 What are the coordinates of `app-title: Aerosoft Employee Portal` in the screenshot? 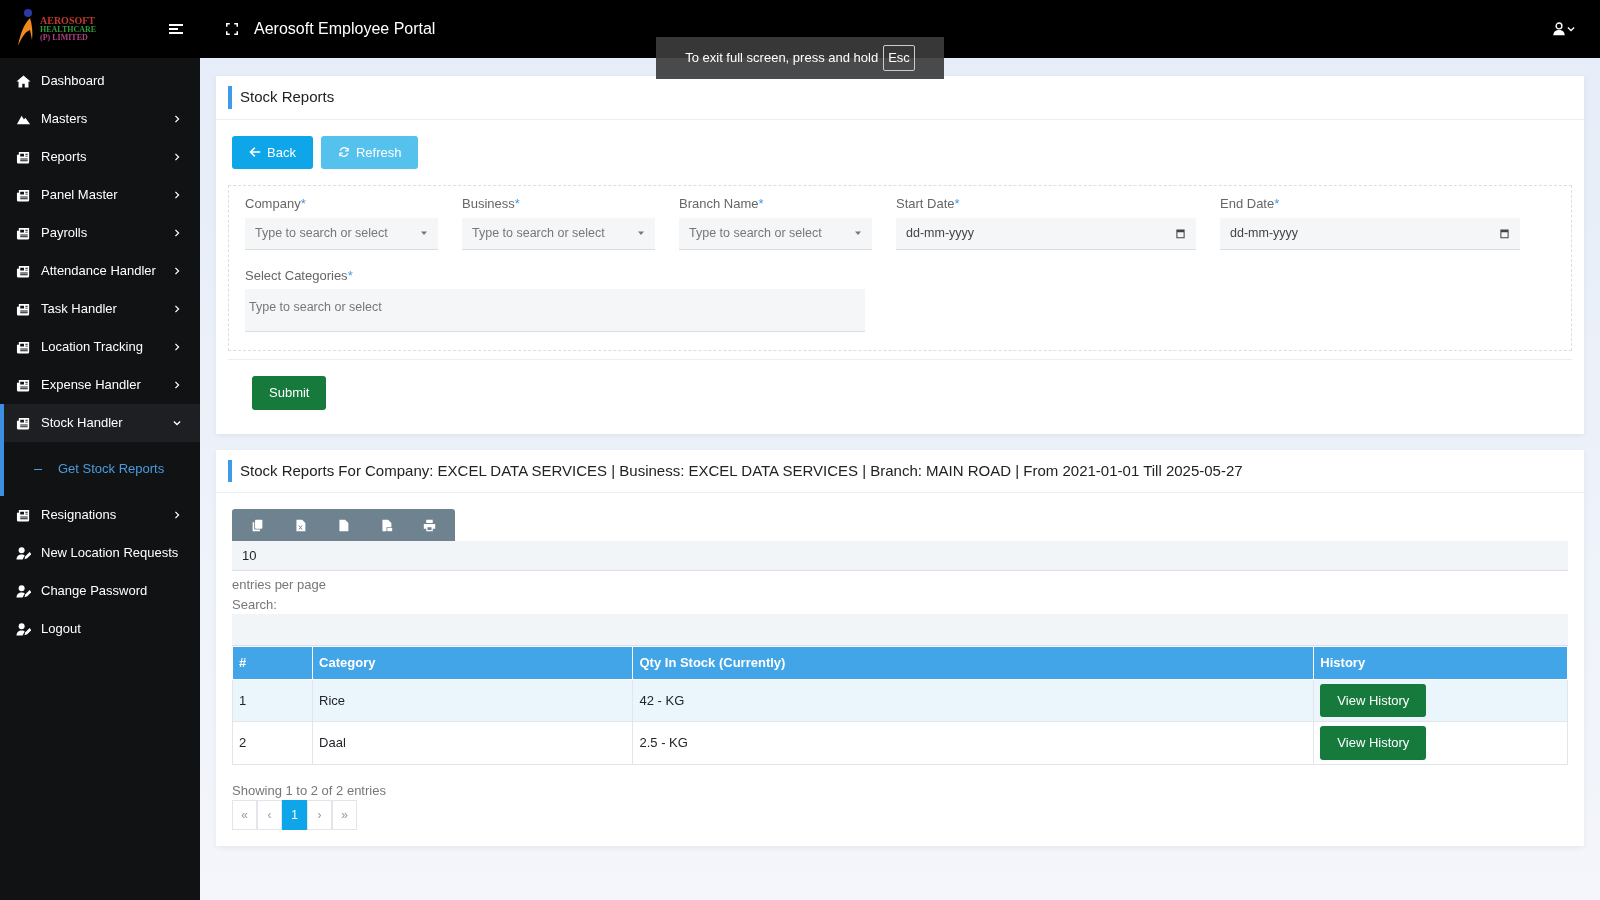 It's located at (345, 29).